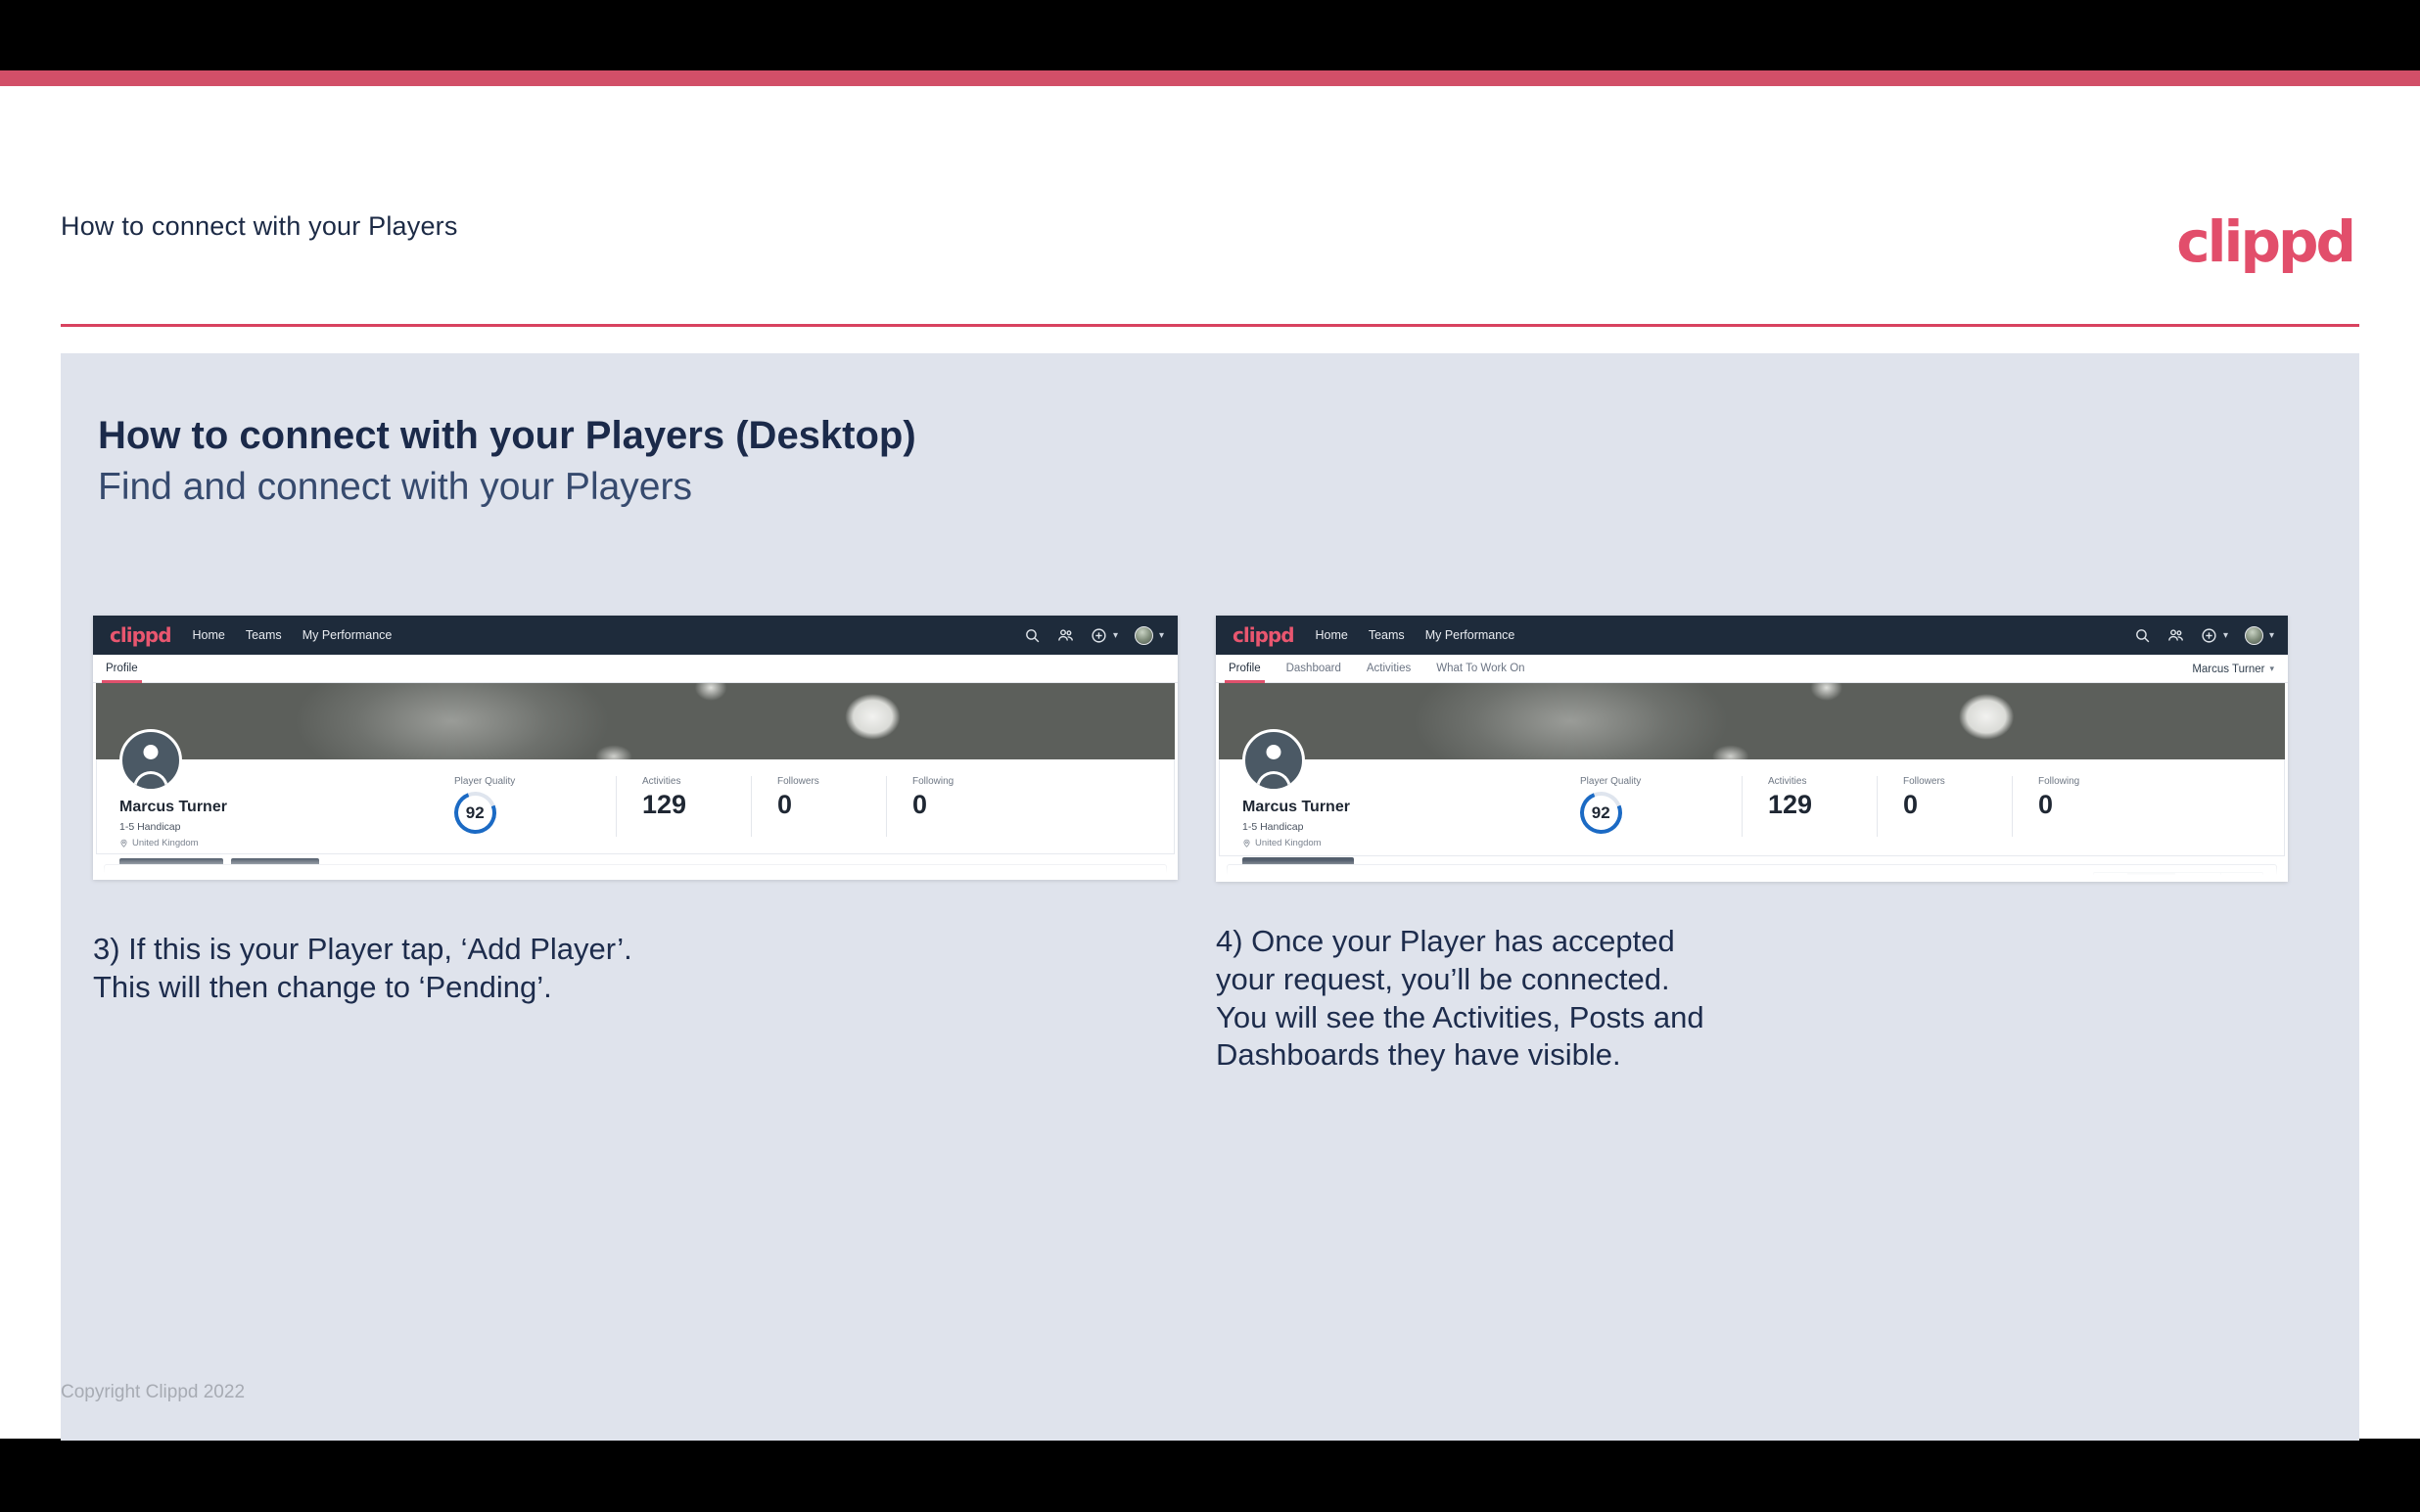 This screenshot has height=1512, width=2420. I want to click on legend-item-on-course: On course, so click(1998, 879).